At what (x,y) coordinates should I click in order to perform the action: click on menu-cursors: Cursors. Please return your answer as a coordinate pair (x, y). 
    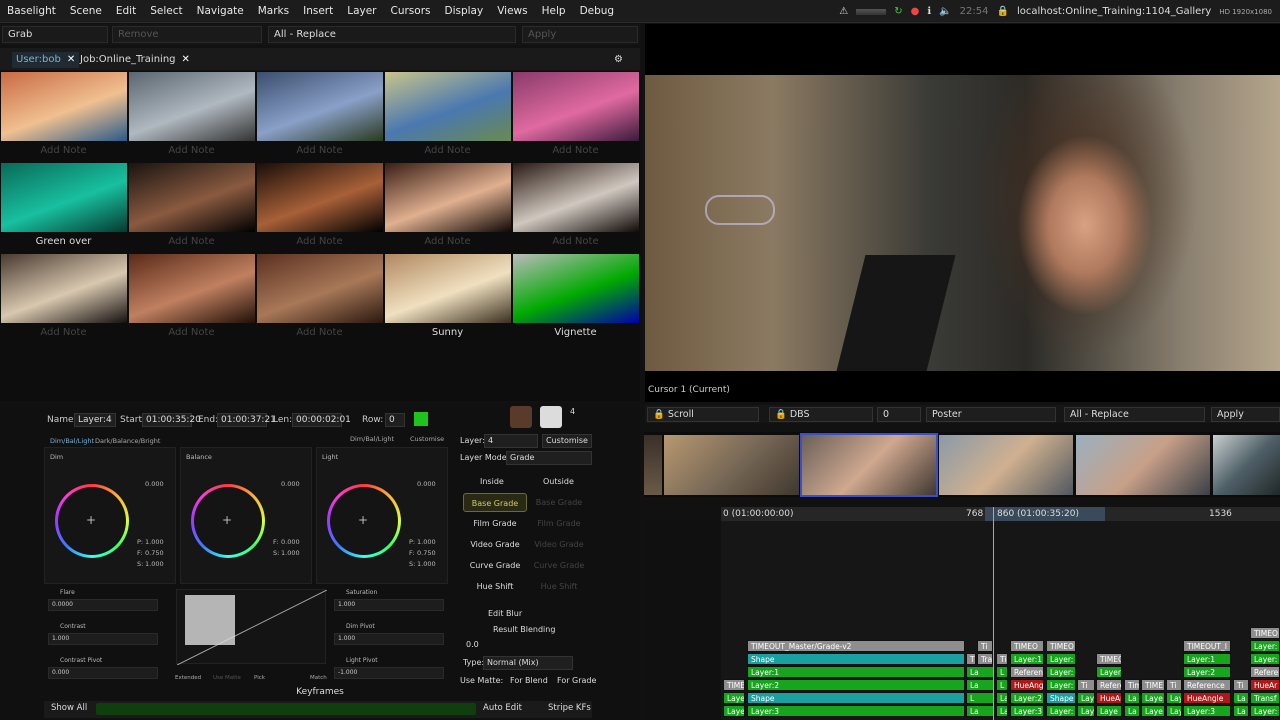
    Looking at the image, I should click on (411, 11).